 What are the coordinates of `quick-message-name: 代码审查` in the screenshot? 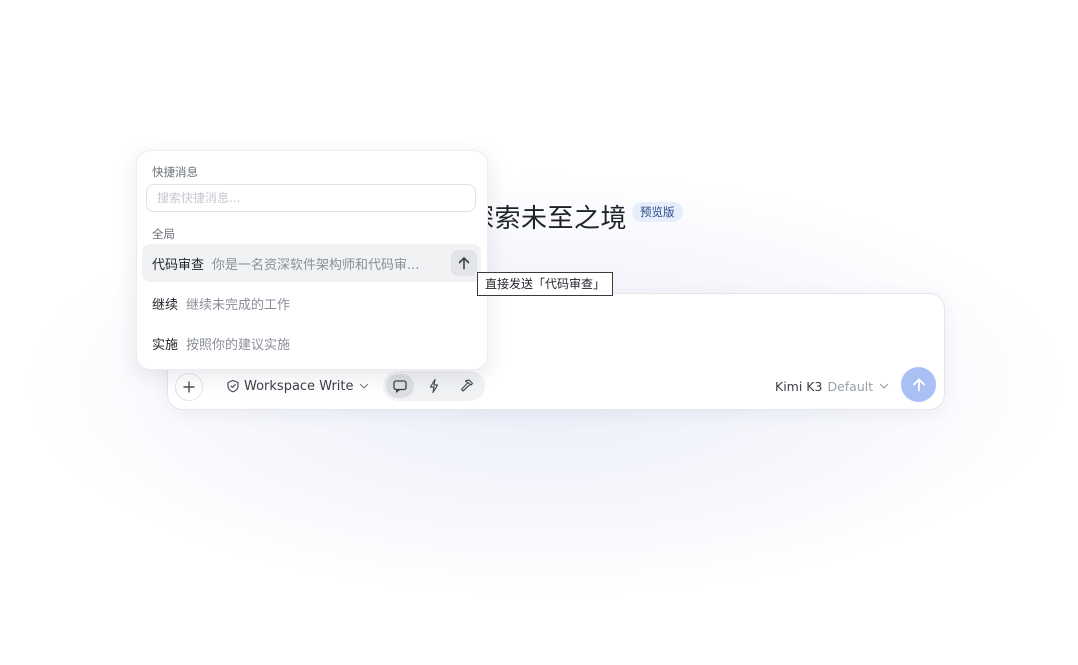 It's located at (178, 265).